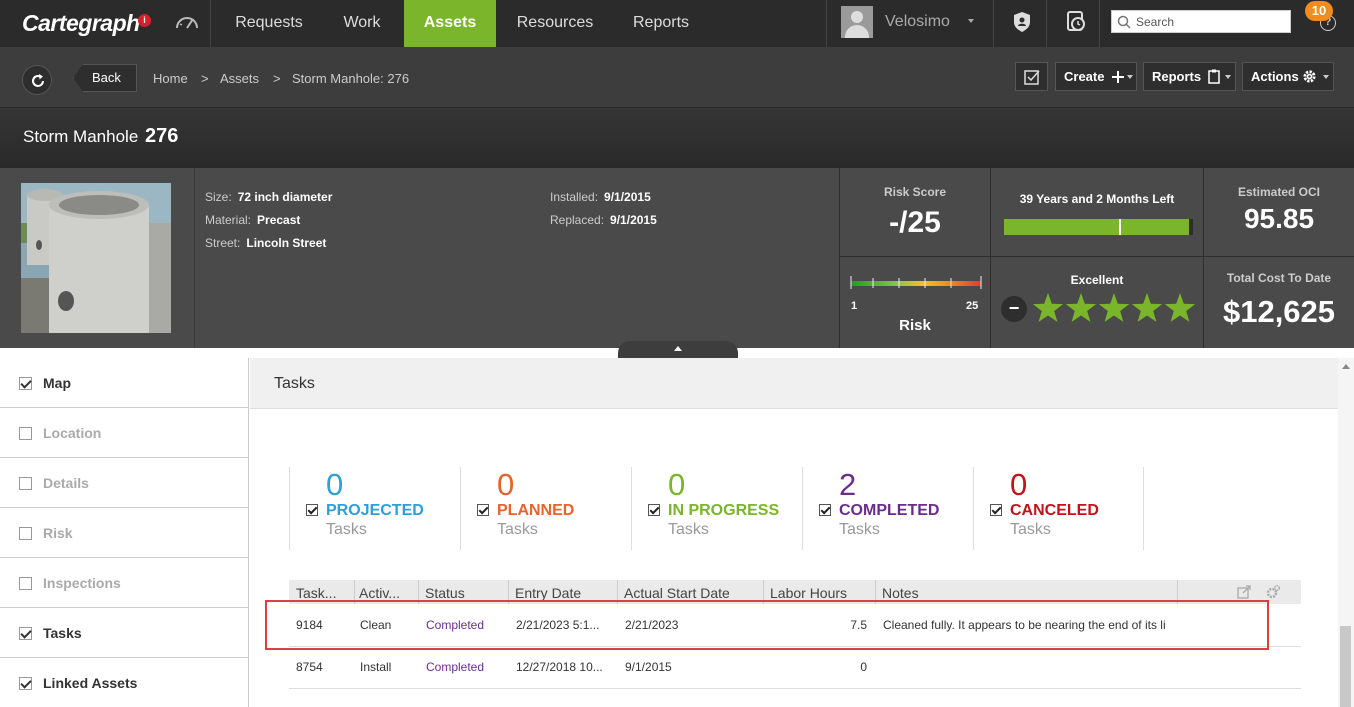 Image resolution: width=1354 pixels, height=707 pixels. I want to click on star-icon, so click(1147, 307).